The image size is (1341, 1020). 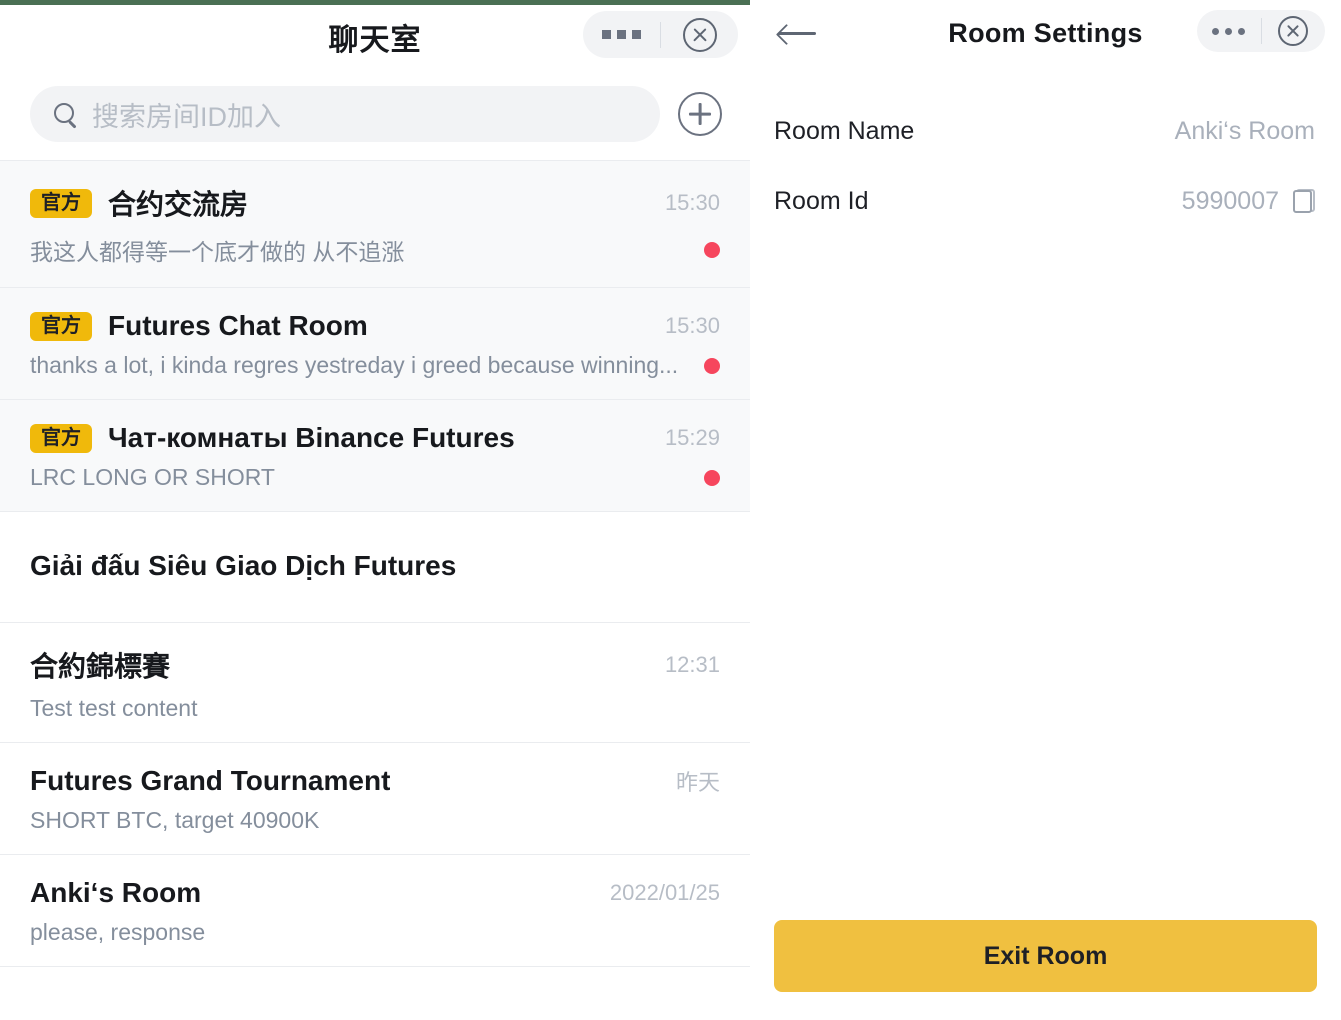 I want to click on chat-item-footer: Test test content, so click(x=375, y=708).